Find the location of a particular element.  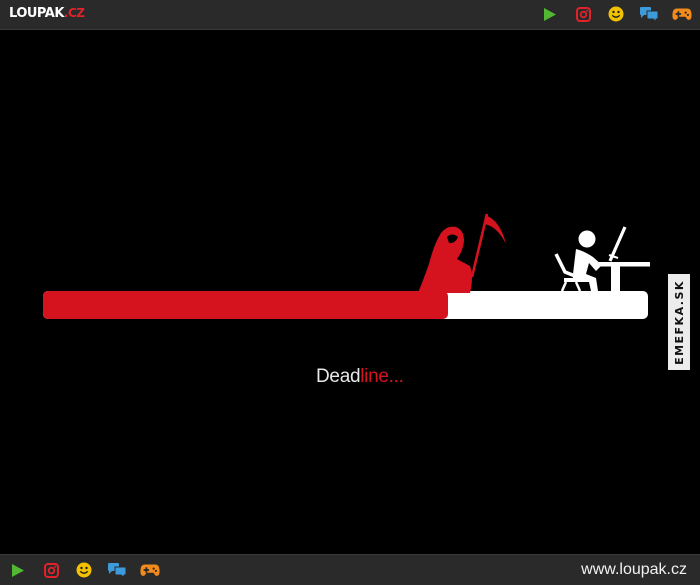

worker-at-desk is located at coordinates (602, 259).